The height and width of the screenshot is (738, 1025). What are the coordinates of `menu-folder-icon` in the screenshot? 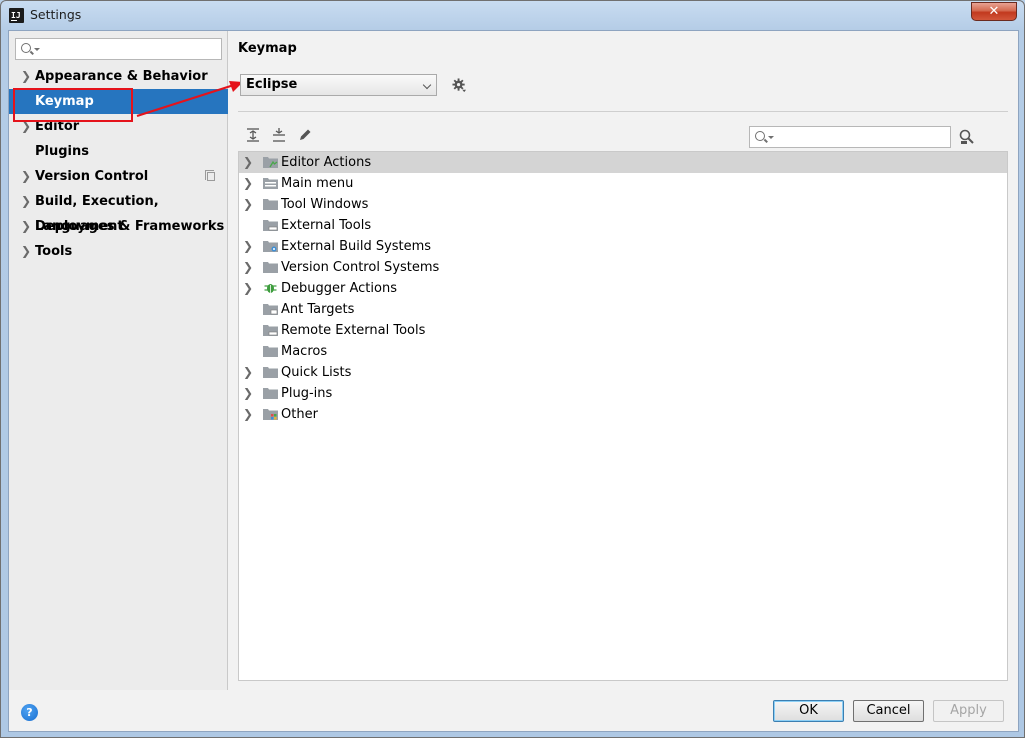 It's located at (270, 183).